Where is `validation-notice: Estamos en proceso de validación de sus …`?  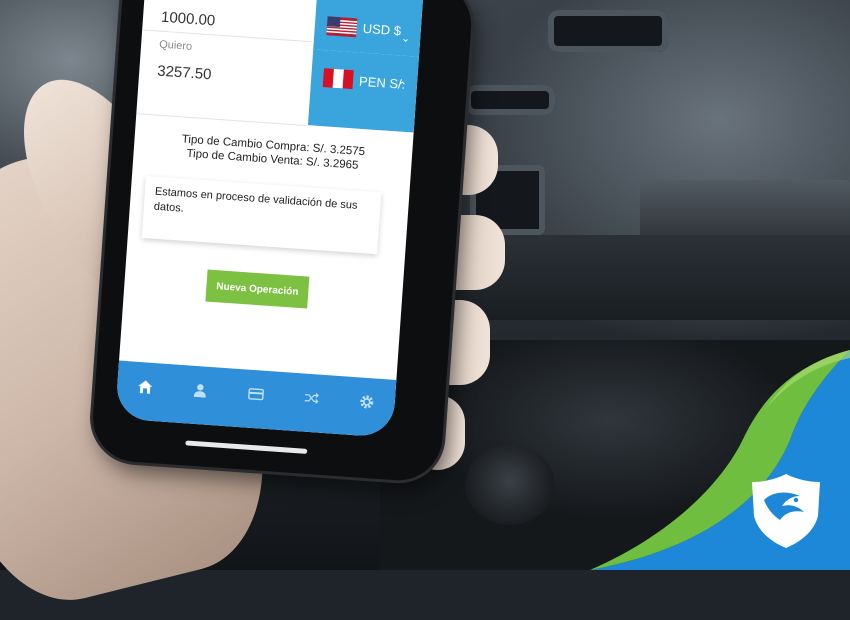
validation-notice: Estamos en proceso de validación de sus … is located at coordinates (261, 215).